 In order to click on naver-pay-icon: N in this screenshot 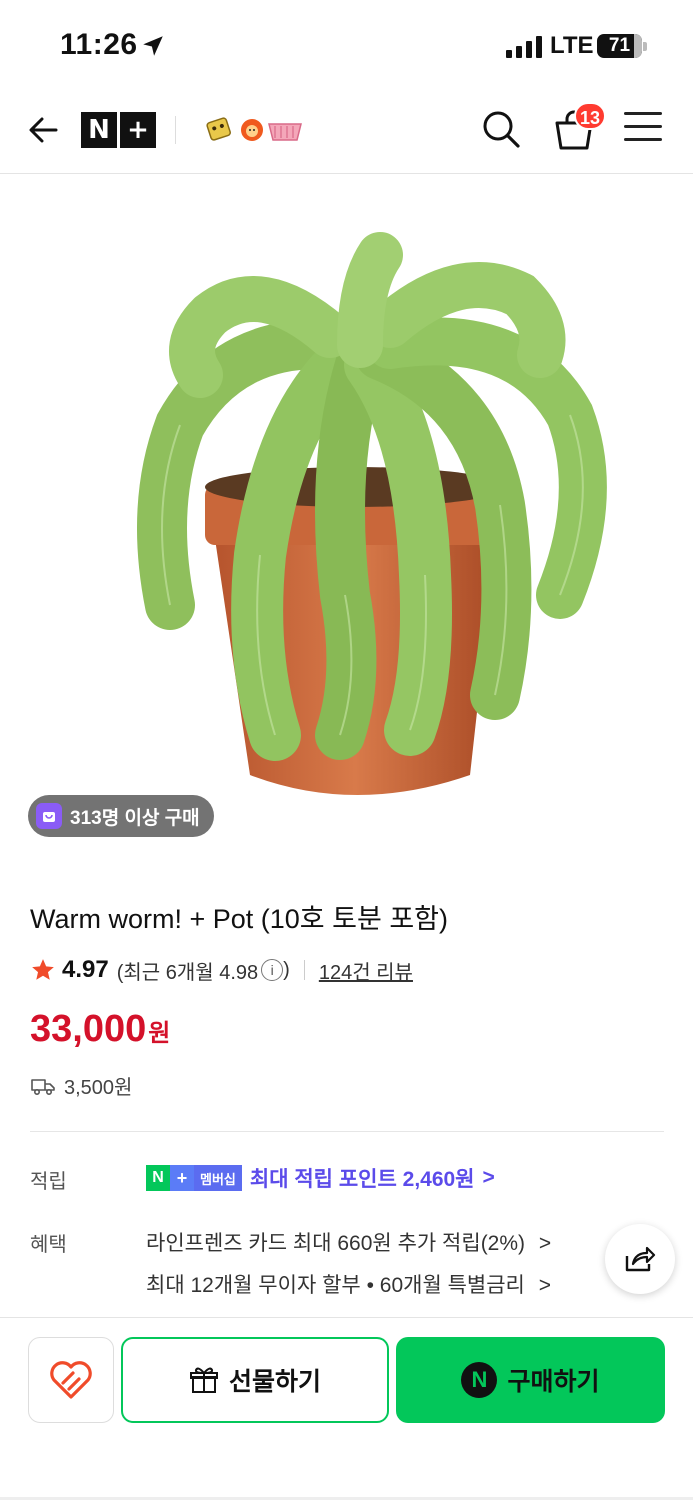, I will do `click(479, 1380)`.